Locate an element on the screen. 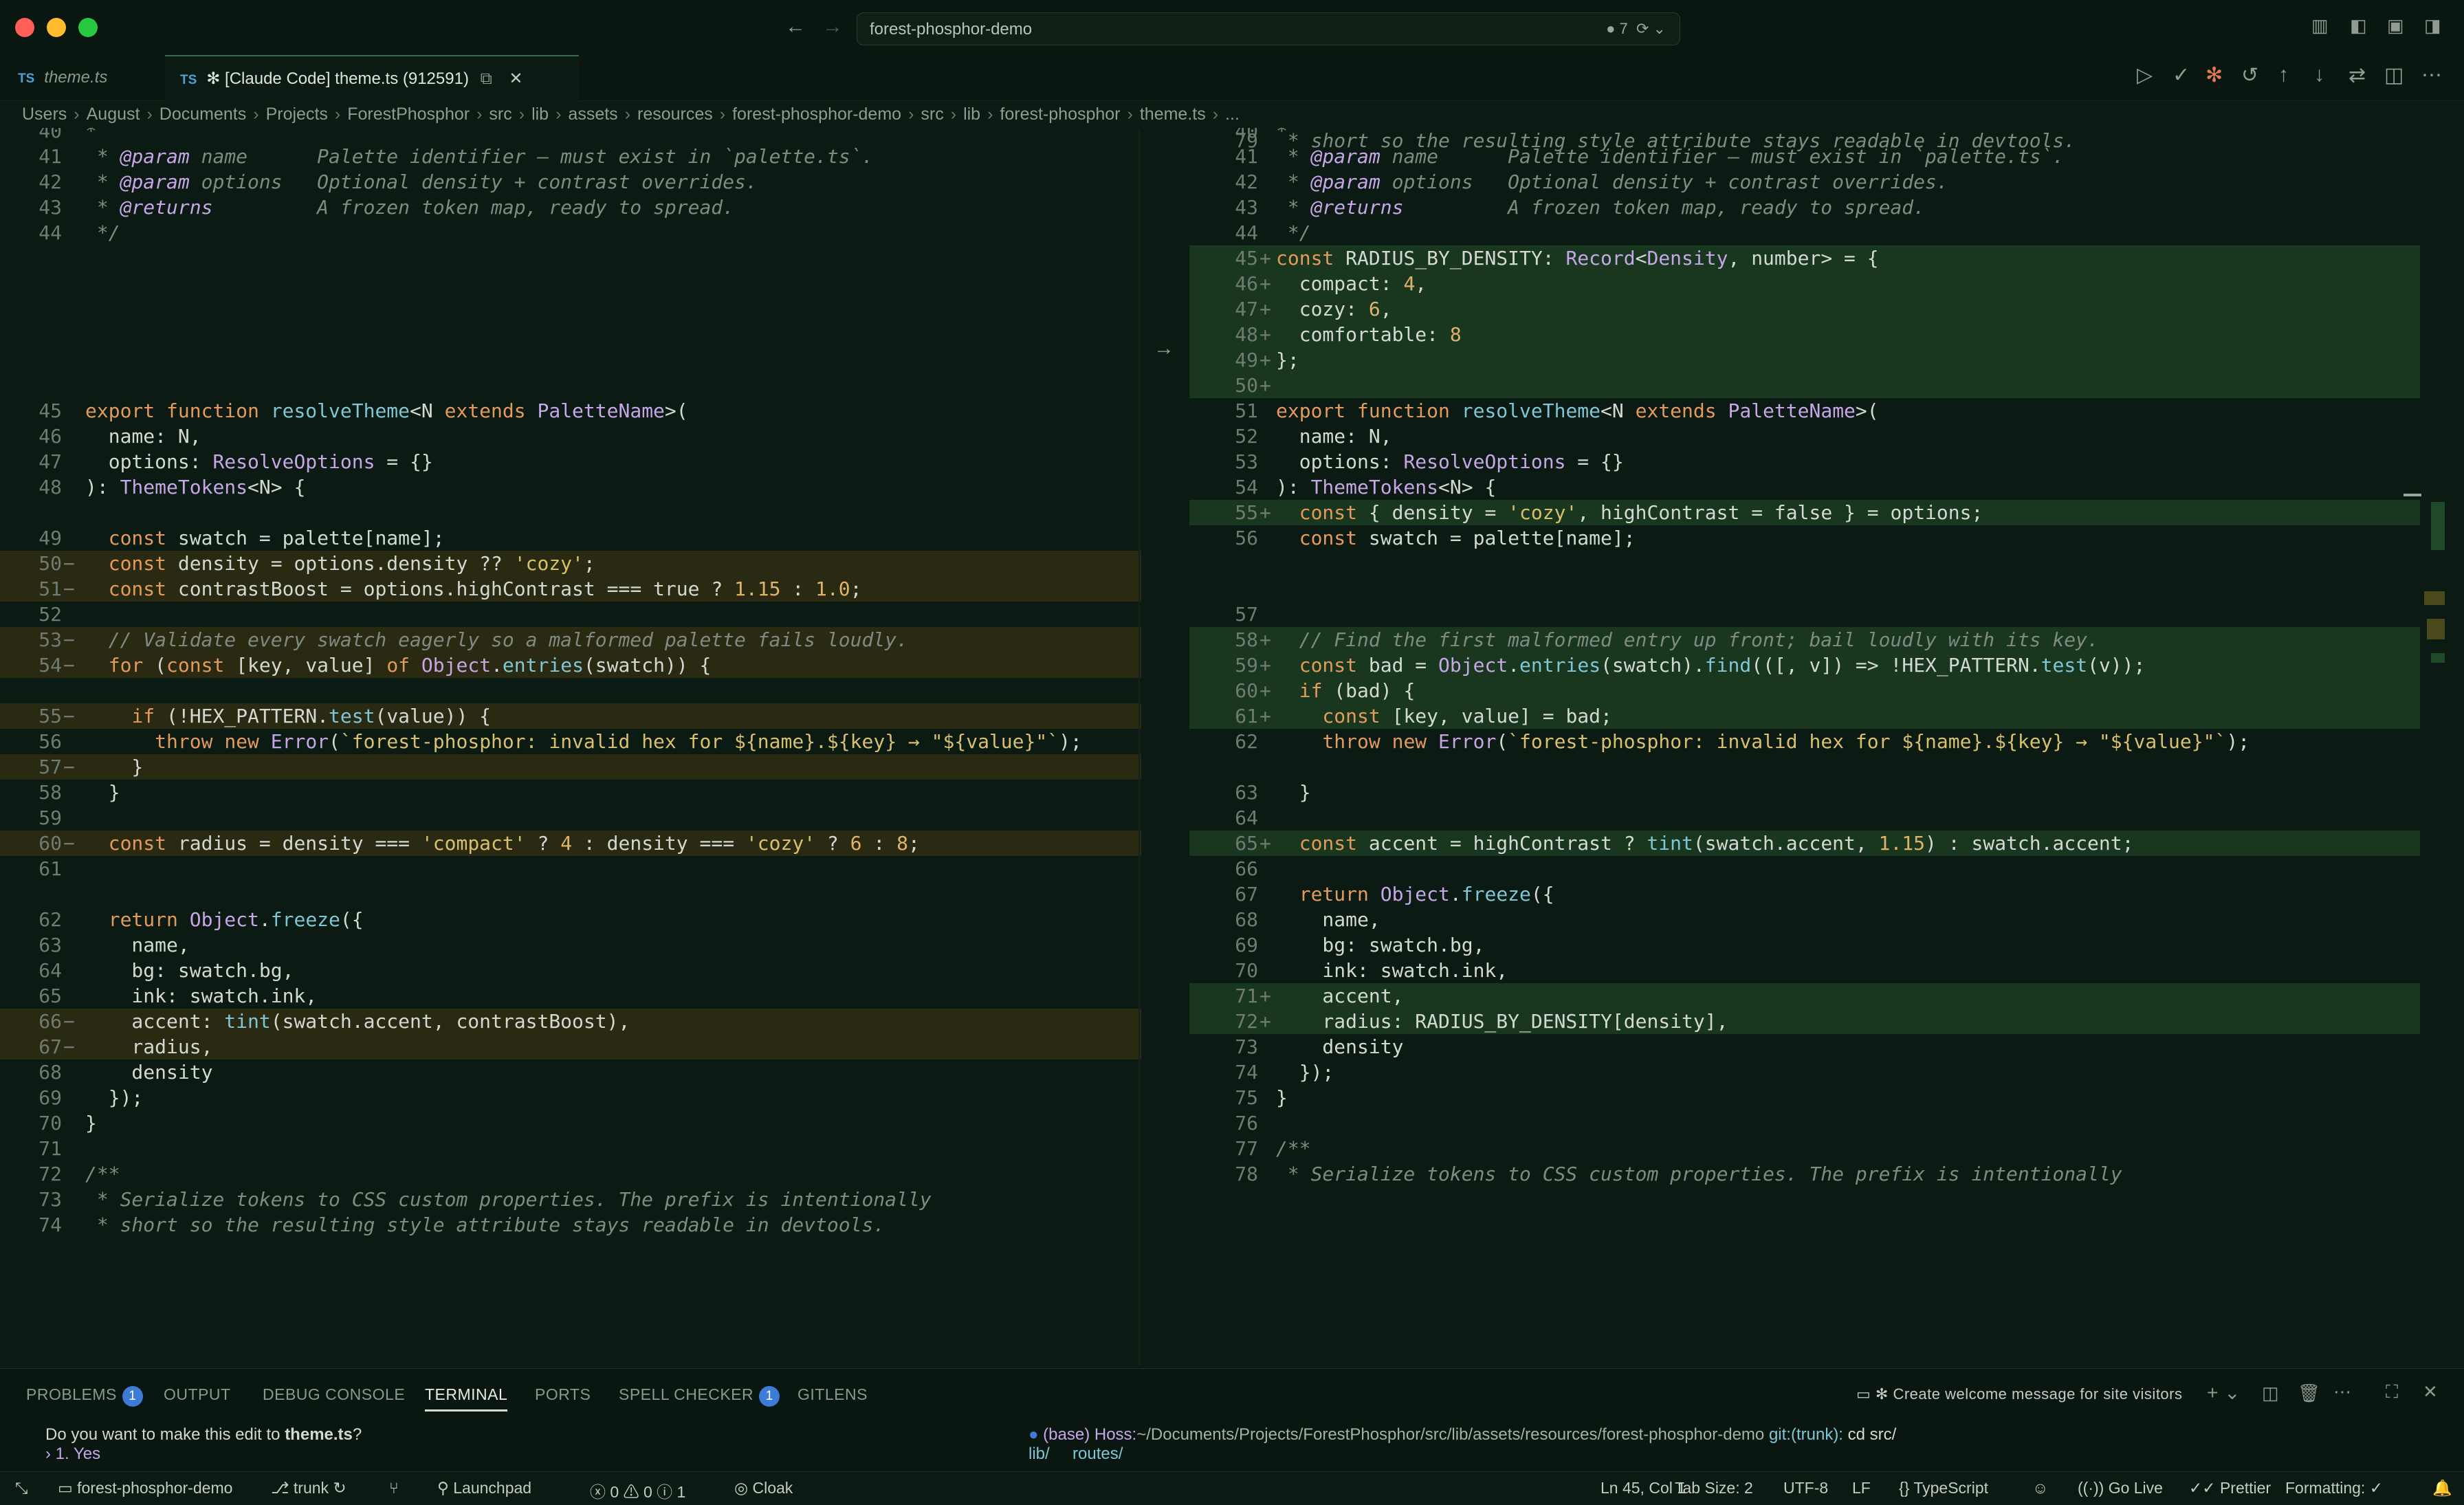 This screenshot has height=1505, width=2464. code-line: 55− if (!HEX_PATTERN.test(value)) { is located at coordinates (570, 716).